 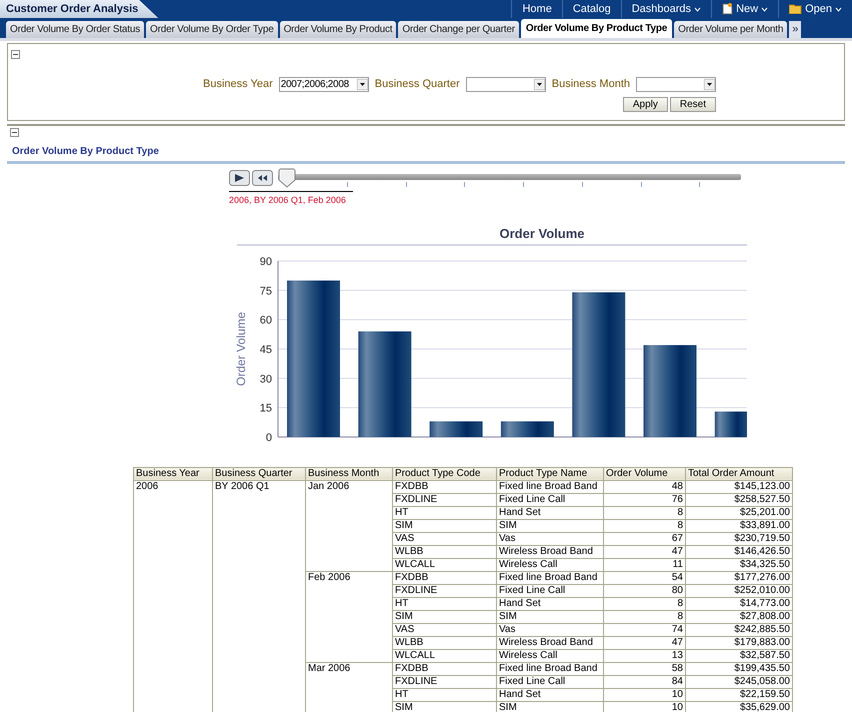 I want to click on table-cell: $145,123.00, so click(x=739, y=486).